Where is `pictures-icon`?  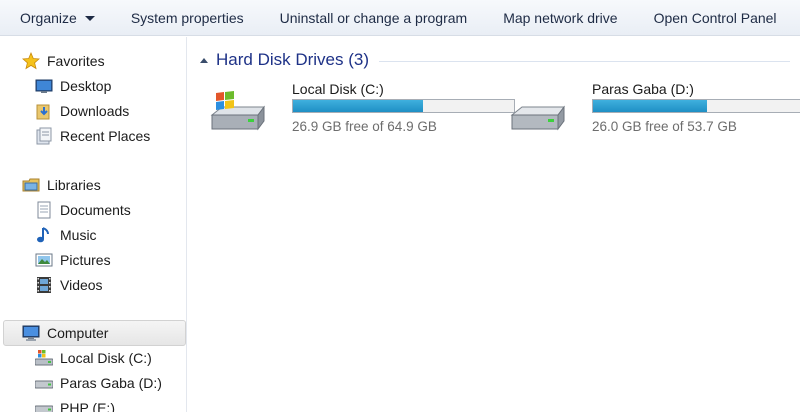 pictures-icon is located at coordinates (44, 260).